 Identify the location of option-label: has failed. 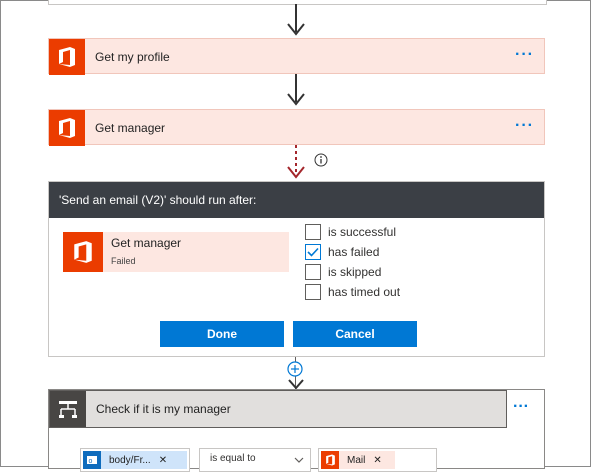
(354, 252).